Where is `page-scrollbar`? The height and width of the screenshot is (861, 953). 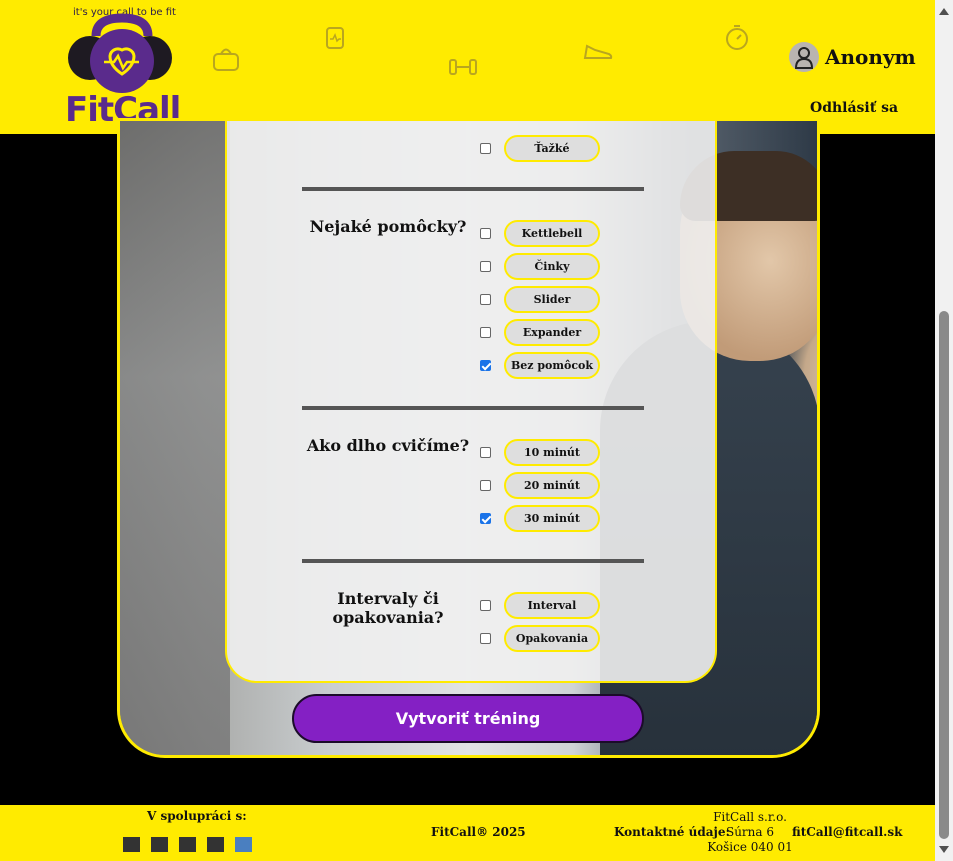 page-scrollbar is located at coordinates (944, 430).